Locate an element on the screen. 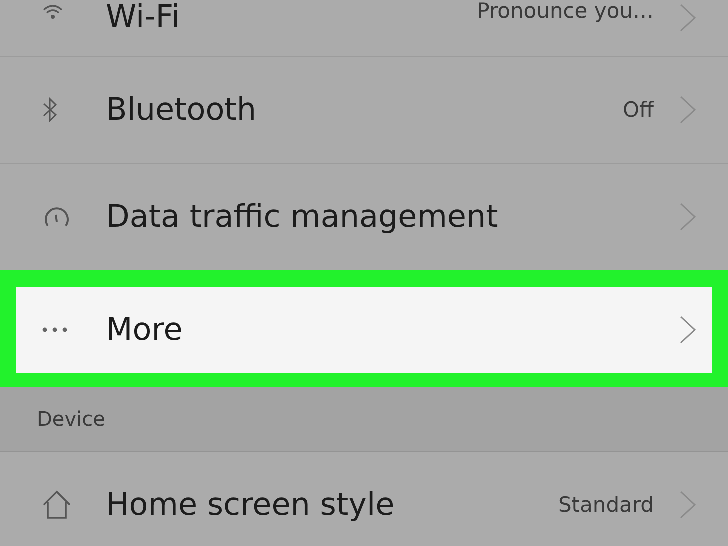 This screenshot has height=546, width=728. row-title: Data traffic management is located at coordinates (303, 217).